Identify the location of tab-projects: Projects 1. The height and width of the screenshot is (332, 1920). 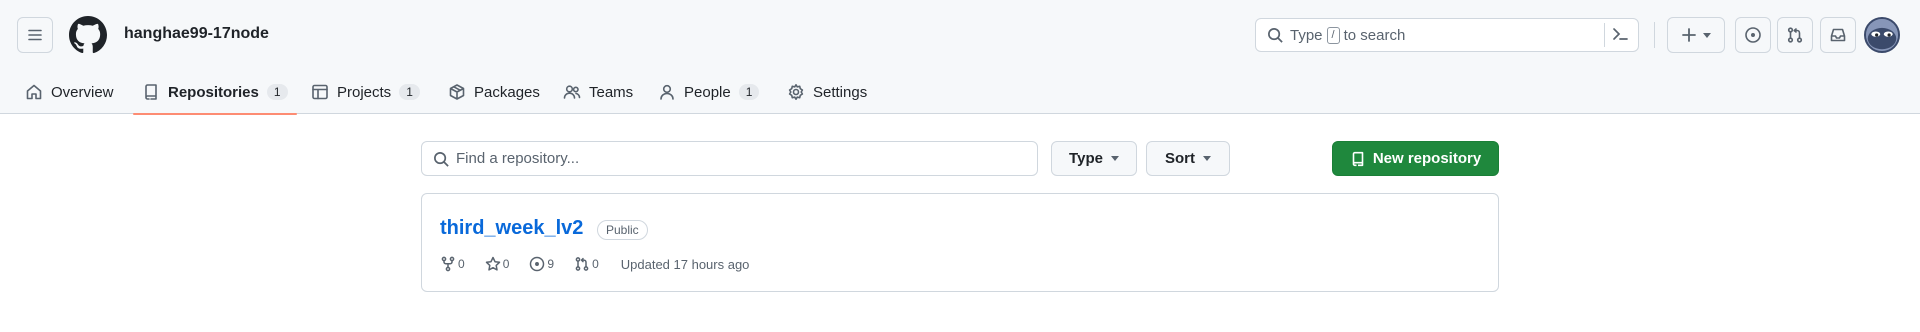
(365, 92).